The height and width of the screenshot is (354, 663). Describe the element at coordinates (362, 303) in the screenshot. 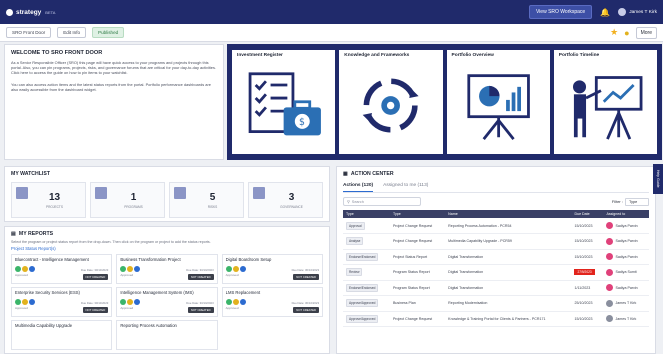

I see `type-badge: Approve/Approved` at that location.